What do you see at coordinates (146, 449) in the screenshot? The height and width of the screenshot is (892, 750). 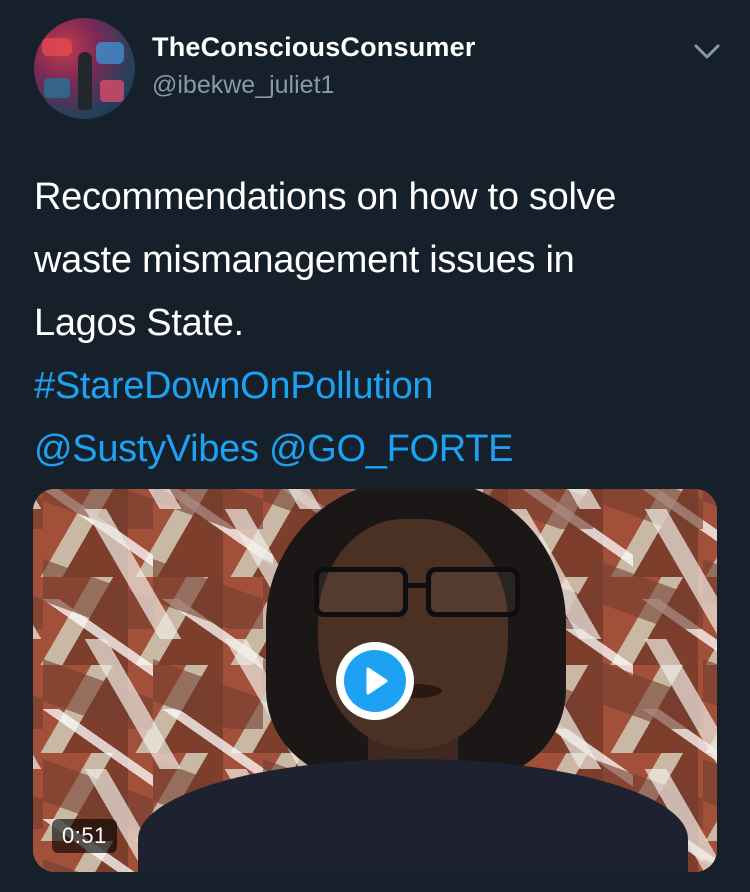 I see `mention-link: @SustyVibes` at bounding box center [146, 449].